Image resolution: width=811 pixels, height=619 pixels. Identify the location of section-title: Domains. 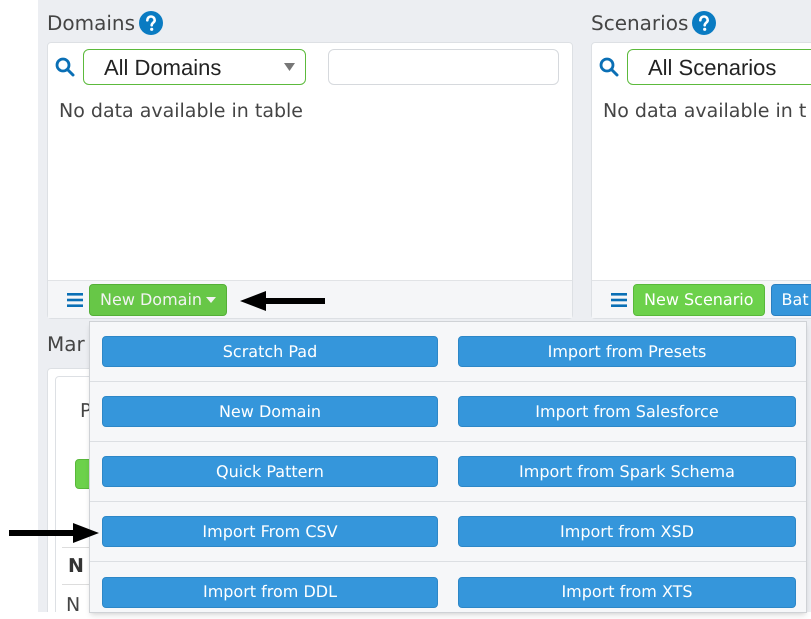
(91, 23).